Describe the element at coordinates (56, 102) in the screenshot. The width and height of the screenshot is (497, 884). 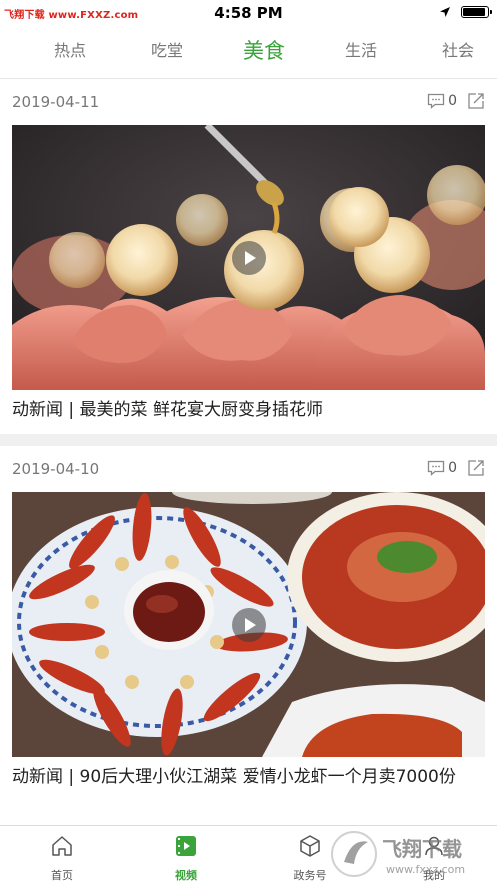
I see `card-date: 2019-04-11` at that location.